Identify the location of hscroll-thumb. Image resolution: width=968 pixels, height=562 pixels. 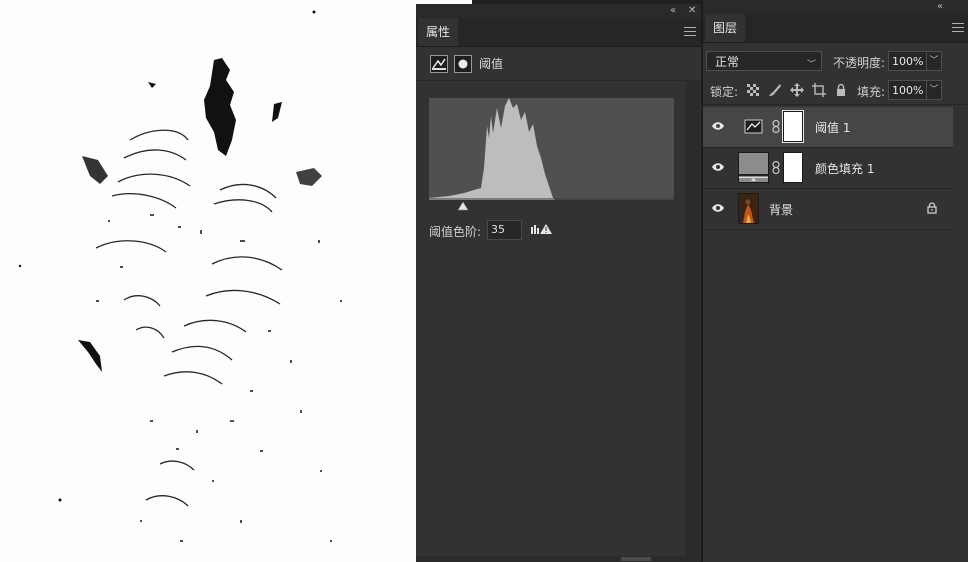
(636, 559).